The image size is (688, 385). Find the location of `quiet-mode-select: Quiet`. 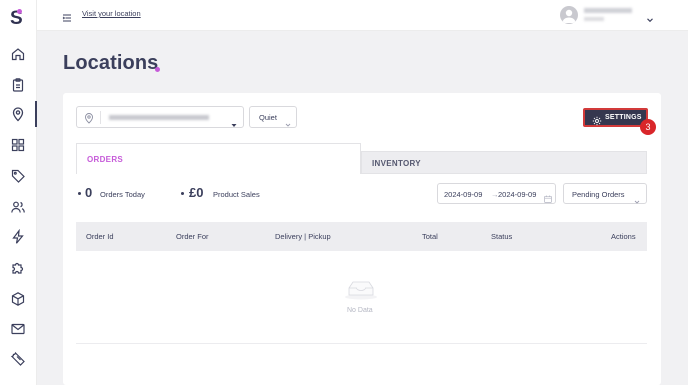

quiet-mode-select: Quiet is located at coordinates (273, 117).